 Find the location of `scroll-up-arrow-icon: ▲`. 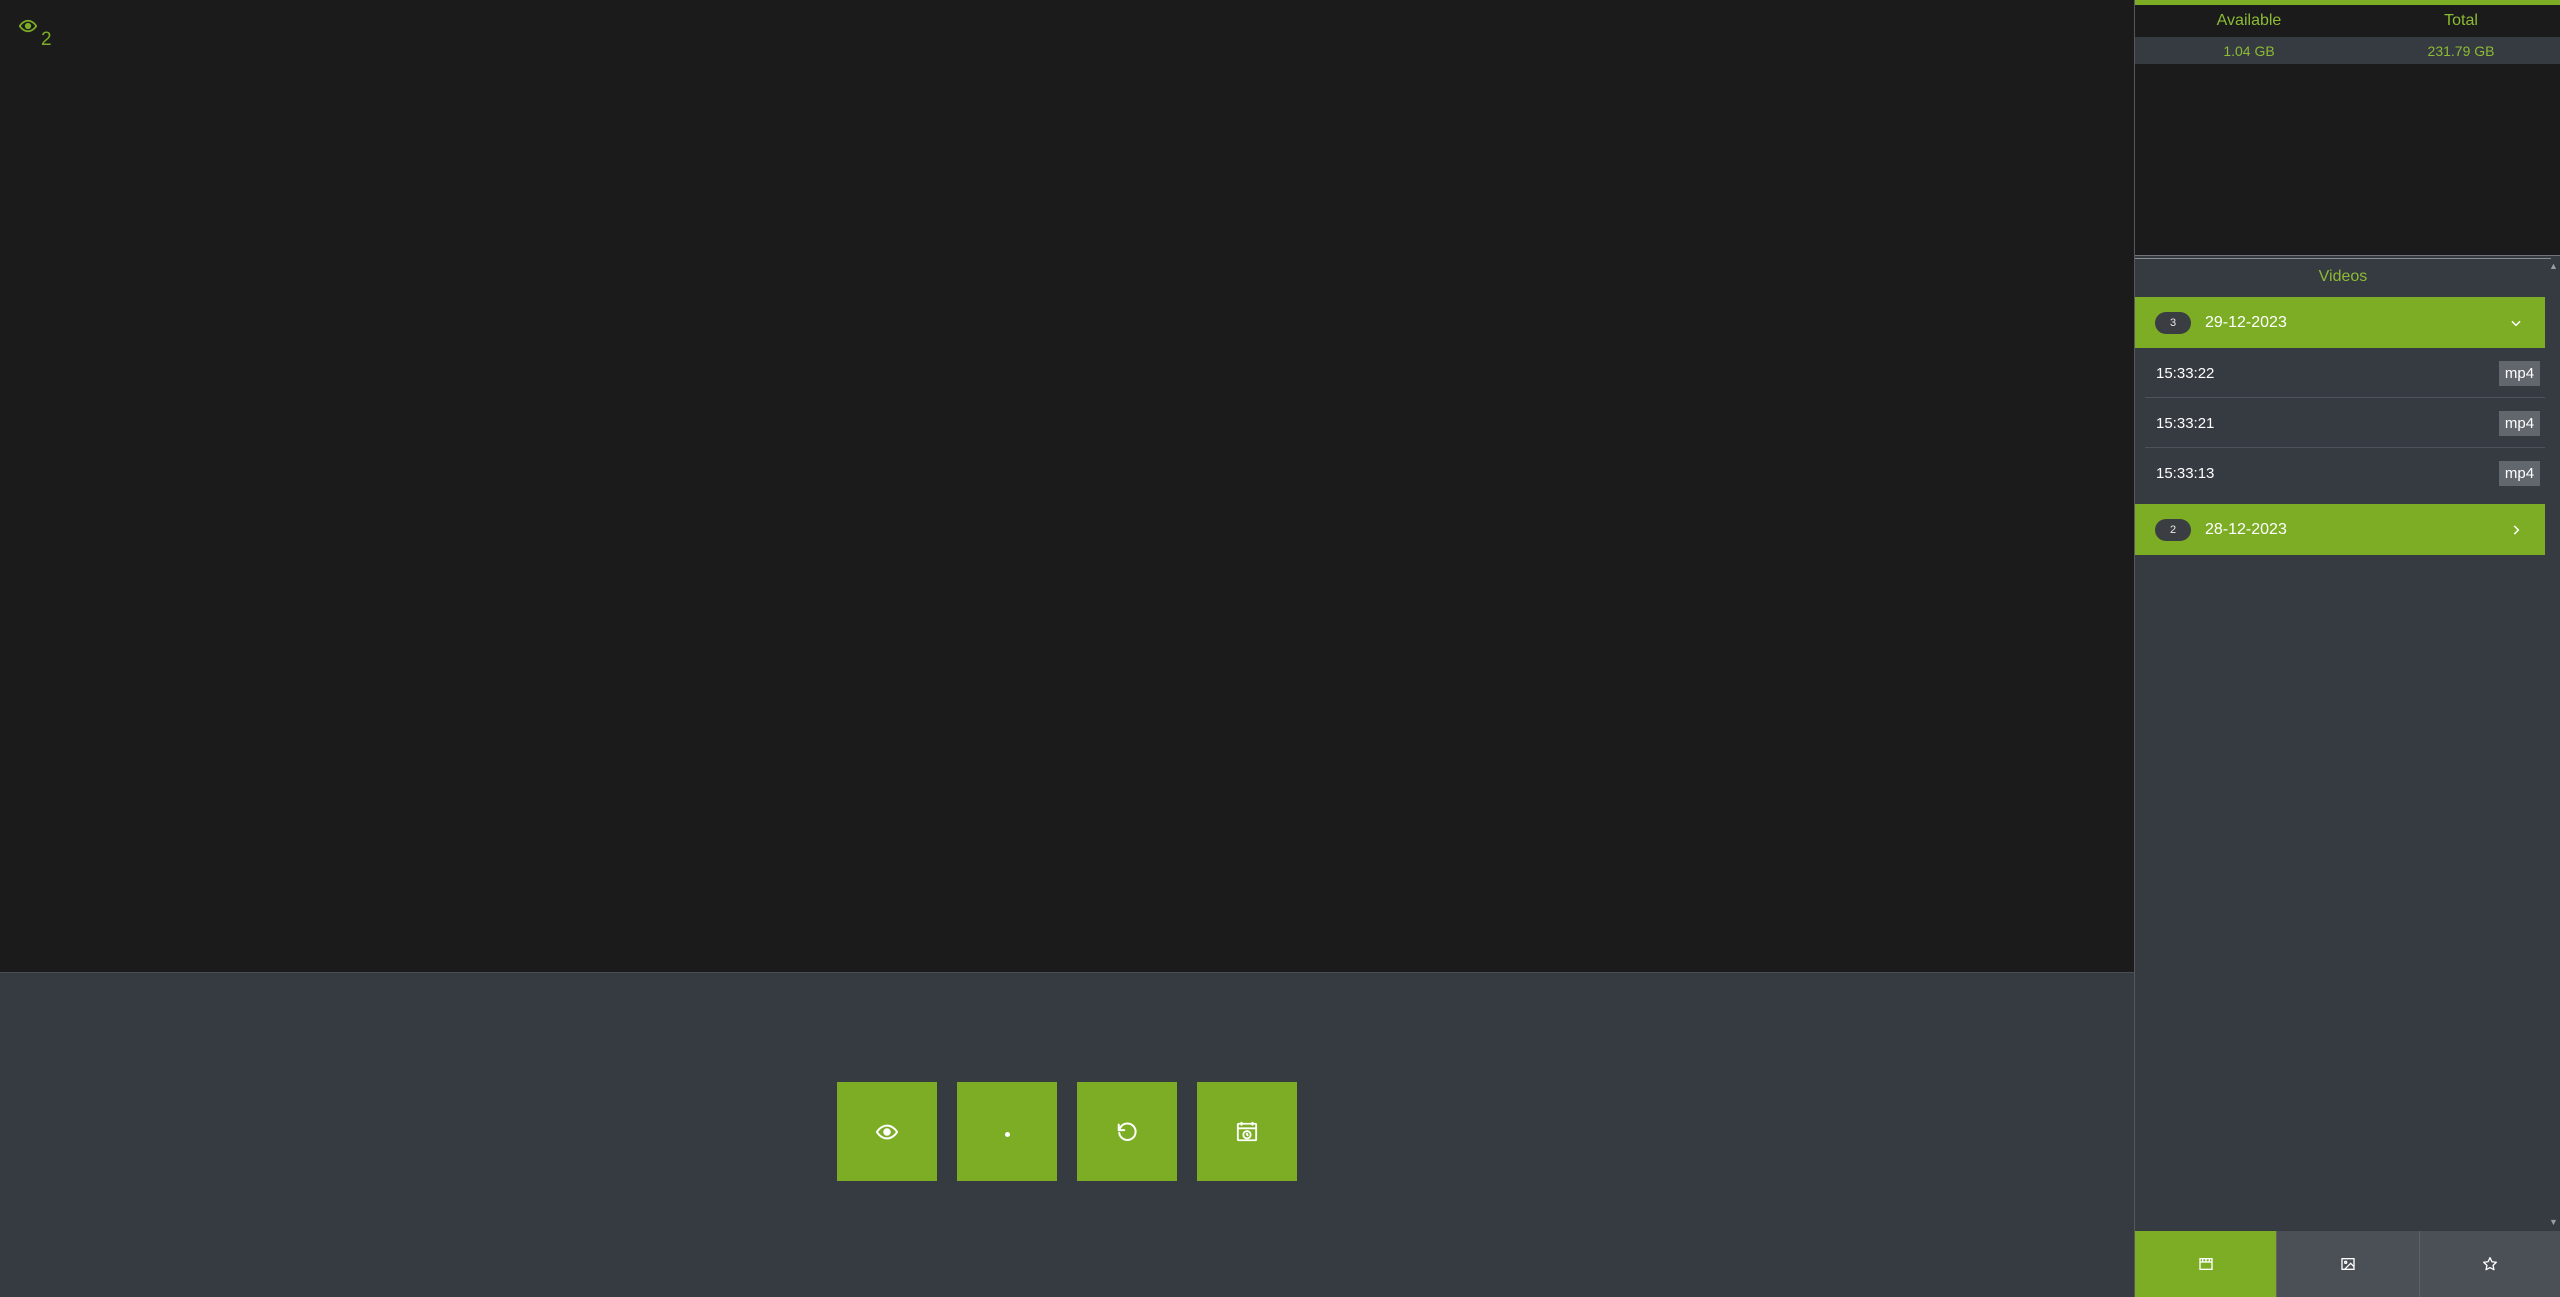

scroll-up-arrow-icon: ▲ is located at coordinates (2553, 266).